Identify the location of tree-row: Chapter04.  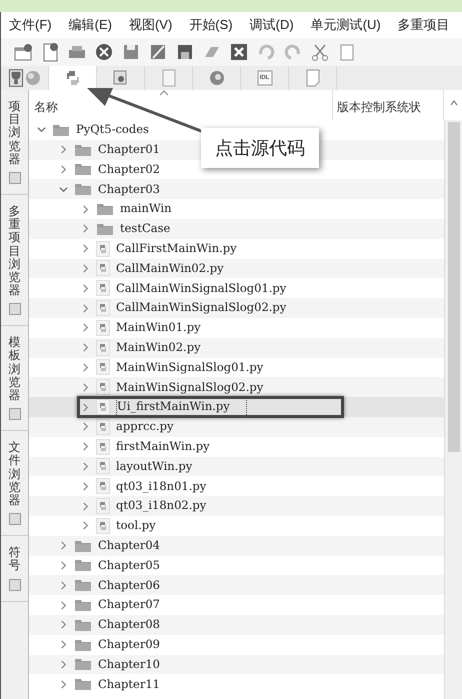
(236, 546).